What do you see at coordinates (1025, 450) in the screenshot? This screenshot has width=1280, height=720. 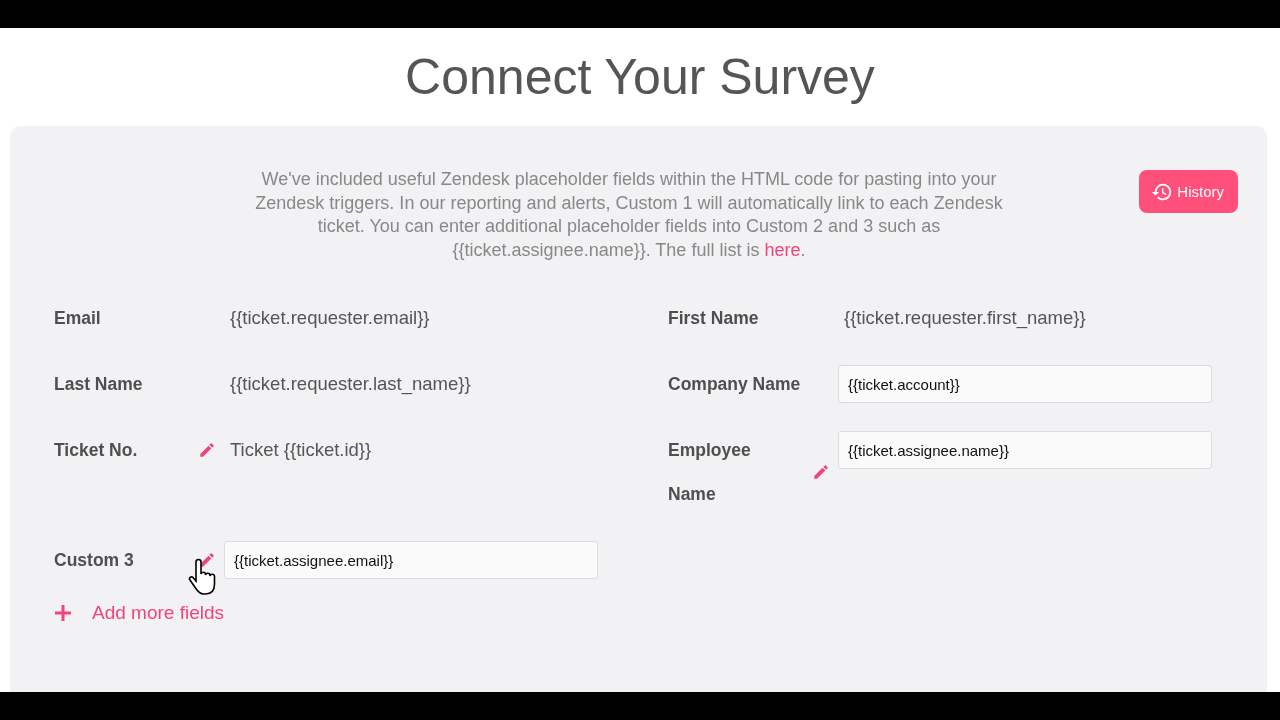 I see `input-field: {{ticket.assignee.name}}` at bounding box center [1025, 450].